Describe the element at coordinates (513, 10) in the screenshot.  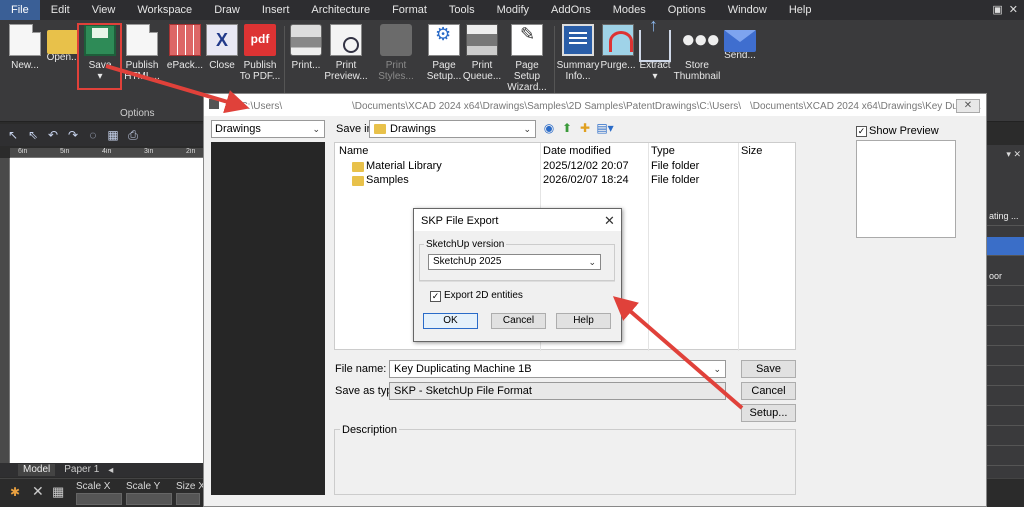
I see `menu-modify: Modify` at that location.